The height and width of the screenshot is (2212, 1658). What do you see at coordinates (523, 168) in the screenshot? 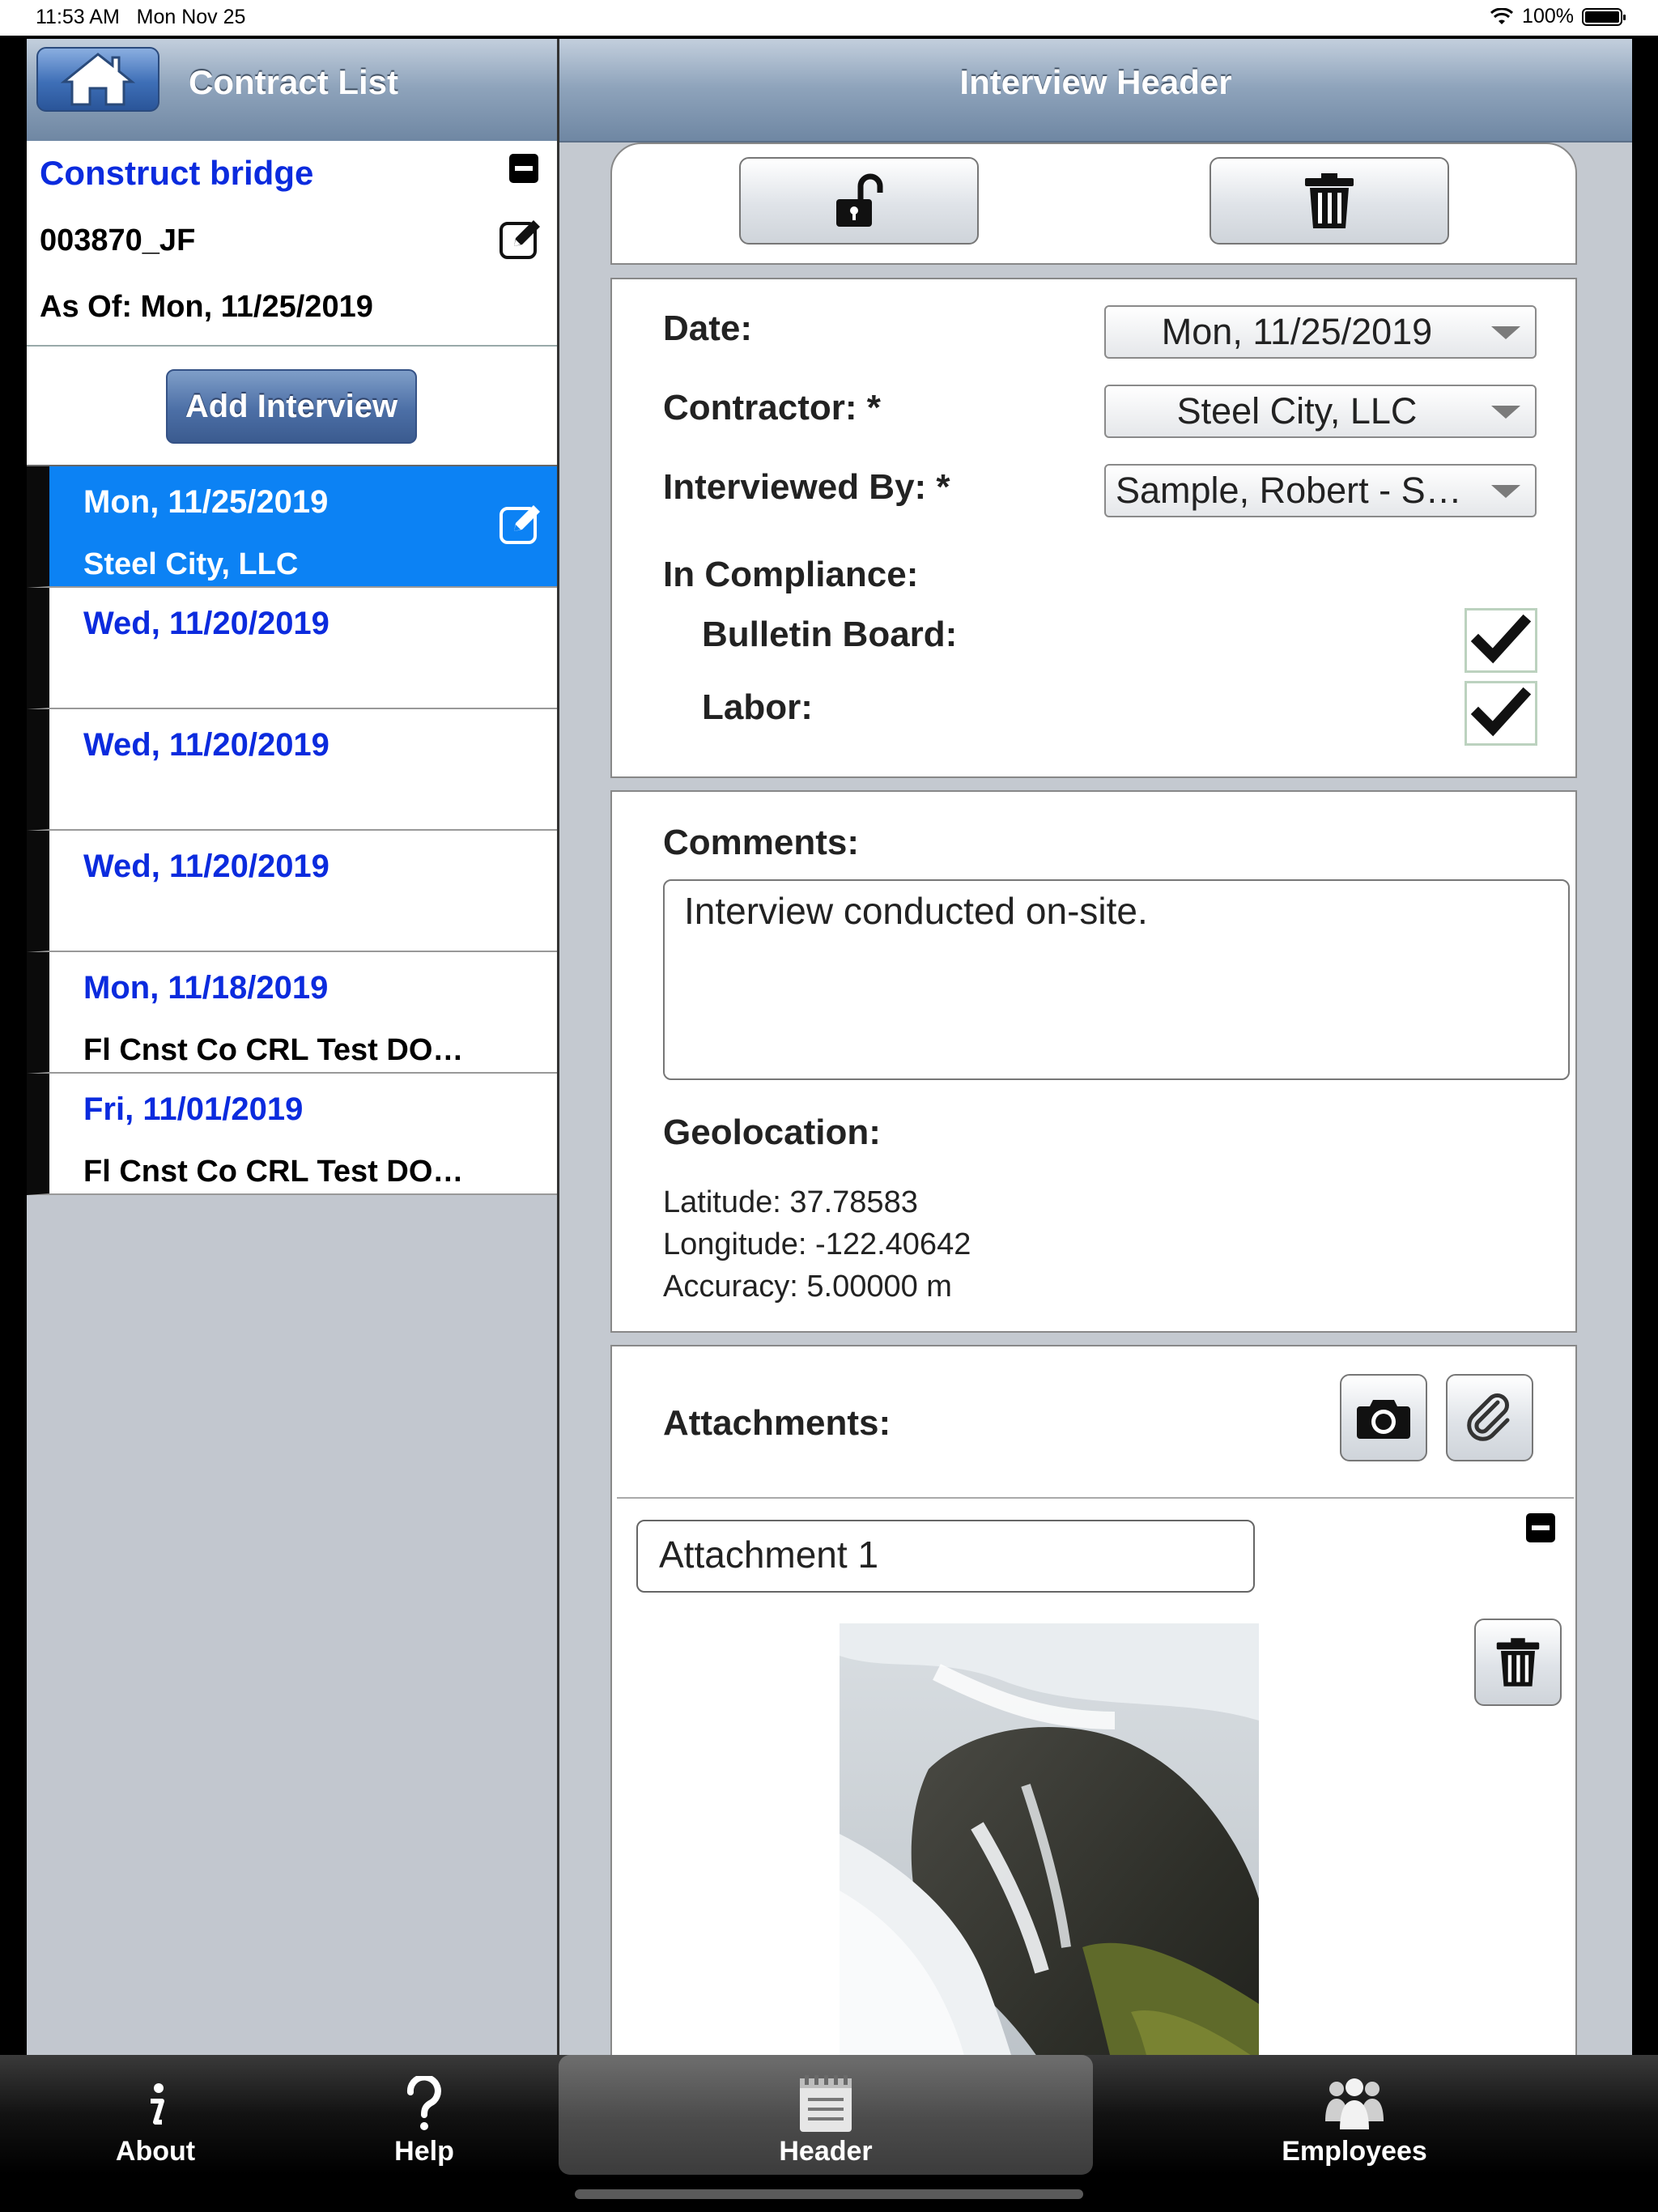
I see `collapse-icon` at bounding box center [523, 168].